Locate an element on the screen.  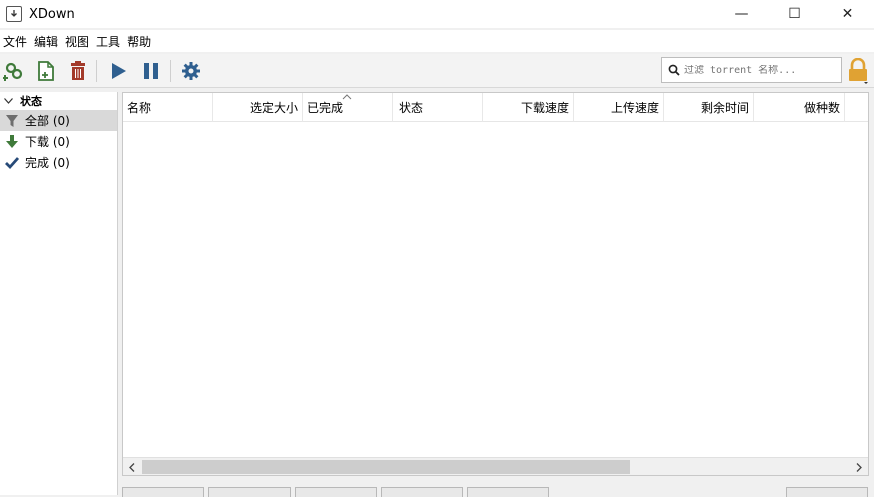
menu-bar: 文件 编辑 视图 工具 帮助 is located at coordinates (437, 41).